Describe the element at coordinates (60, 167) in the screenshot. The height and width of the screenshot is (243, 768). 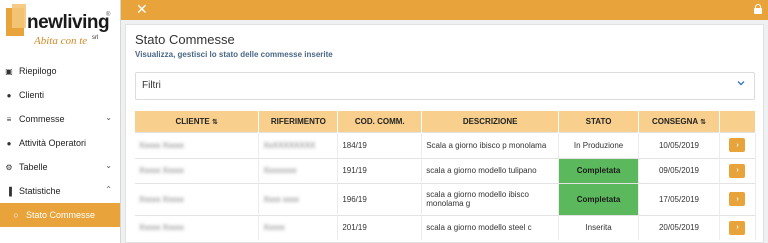
I see `sidebar-item-tabelle: ⚙ Tabelle ⌄` at that location.